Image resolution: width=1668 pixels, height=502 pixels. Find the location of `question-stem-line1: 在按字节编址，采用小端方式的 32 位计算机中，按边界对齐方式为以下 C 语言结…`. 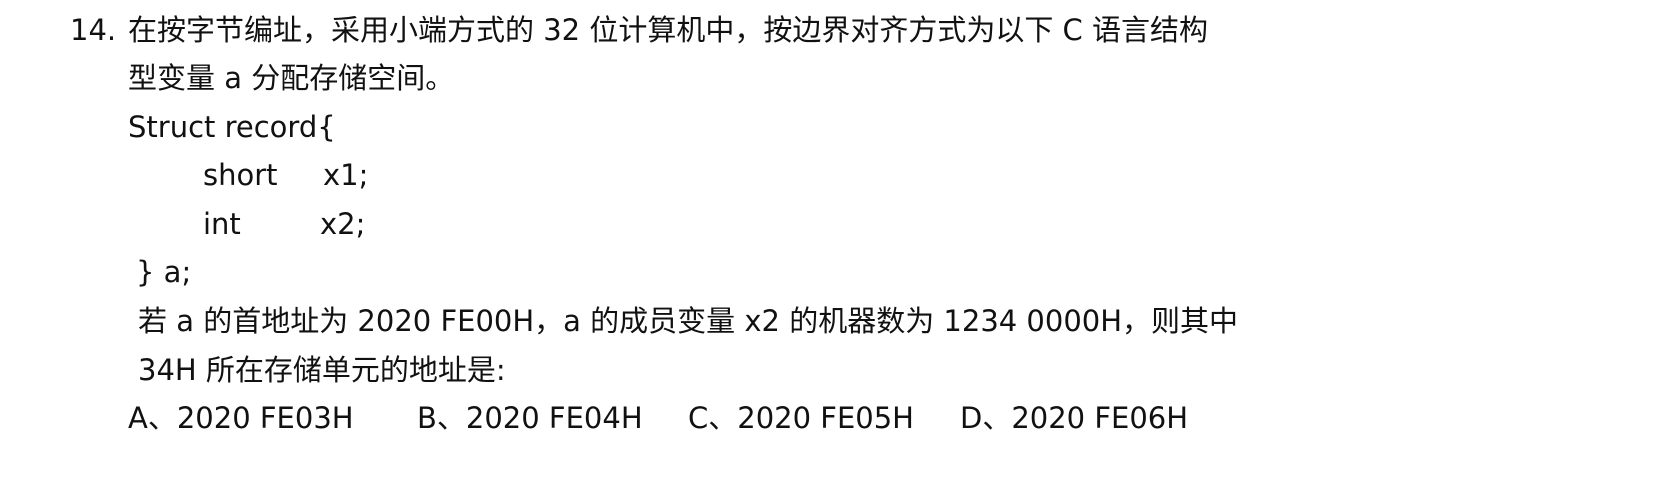

question-stem-line1: 在按字节编址，采用小端方式的 32 位计算机中，按边界对齐方式为以下 C 语言结… is located at coordinates (668, 30).